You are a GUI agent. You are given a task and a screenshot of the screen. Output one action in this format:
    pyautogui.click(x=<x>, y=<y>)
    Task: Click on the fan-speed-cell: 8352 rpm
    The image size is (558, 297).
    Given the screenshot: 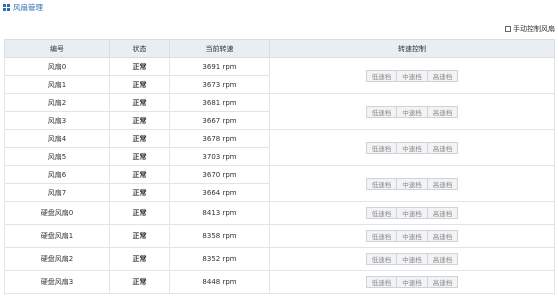 What is the action you would take?
    pyautogui.click(x=219, y=259)
    